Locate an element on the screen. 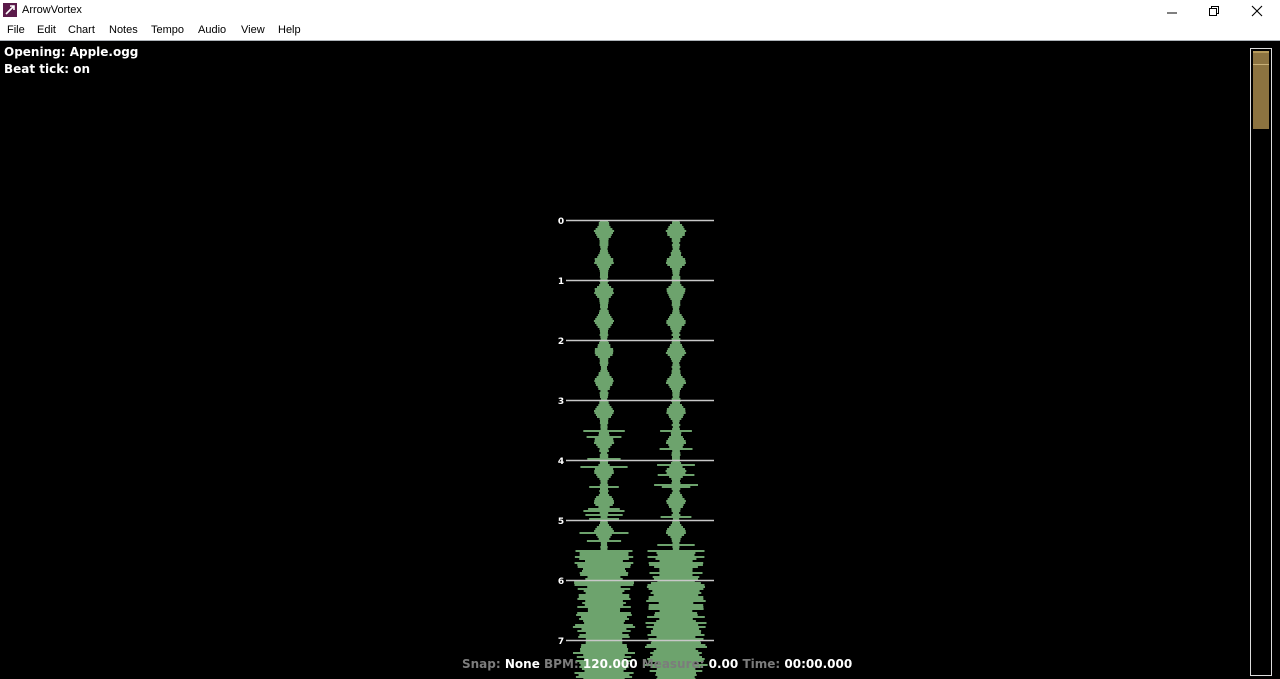 Image resolution: width=1280 pixels, height=679 pixels. menu-view: View is located at coordinates (253, 30).